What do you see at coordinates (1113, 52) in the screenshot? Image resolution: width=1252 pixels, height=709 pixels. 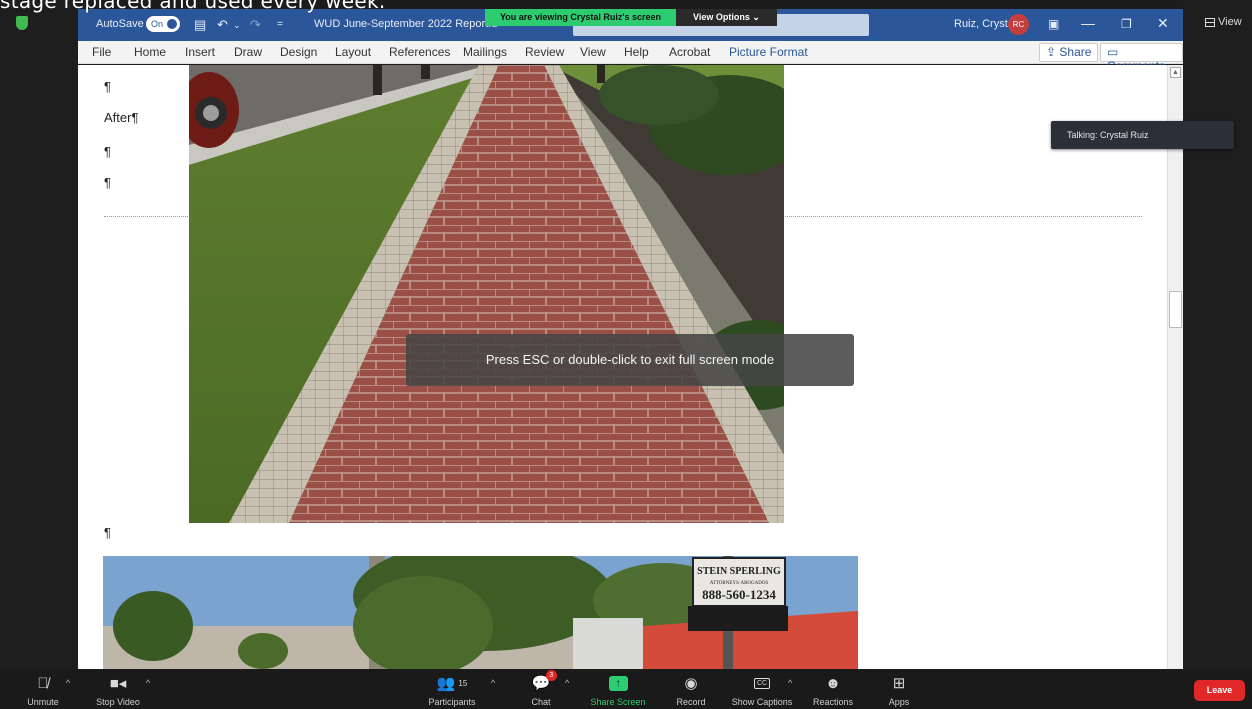 I see `comment-icon: ▭` at bounding box center [1113, 52].